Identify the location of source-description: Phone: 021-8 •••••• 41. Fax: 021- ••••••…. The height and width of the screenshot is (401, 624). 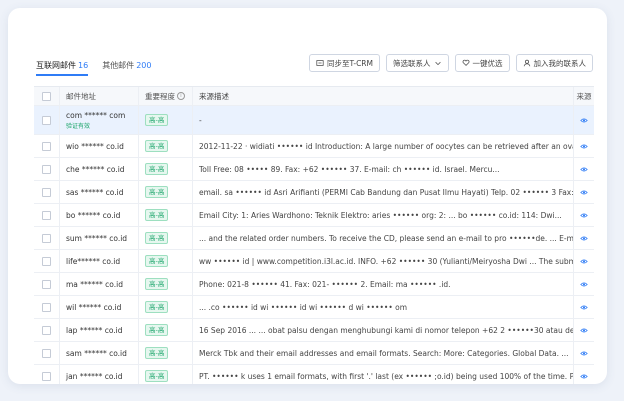
(383, 284).